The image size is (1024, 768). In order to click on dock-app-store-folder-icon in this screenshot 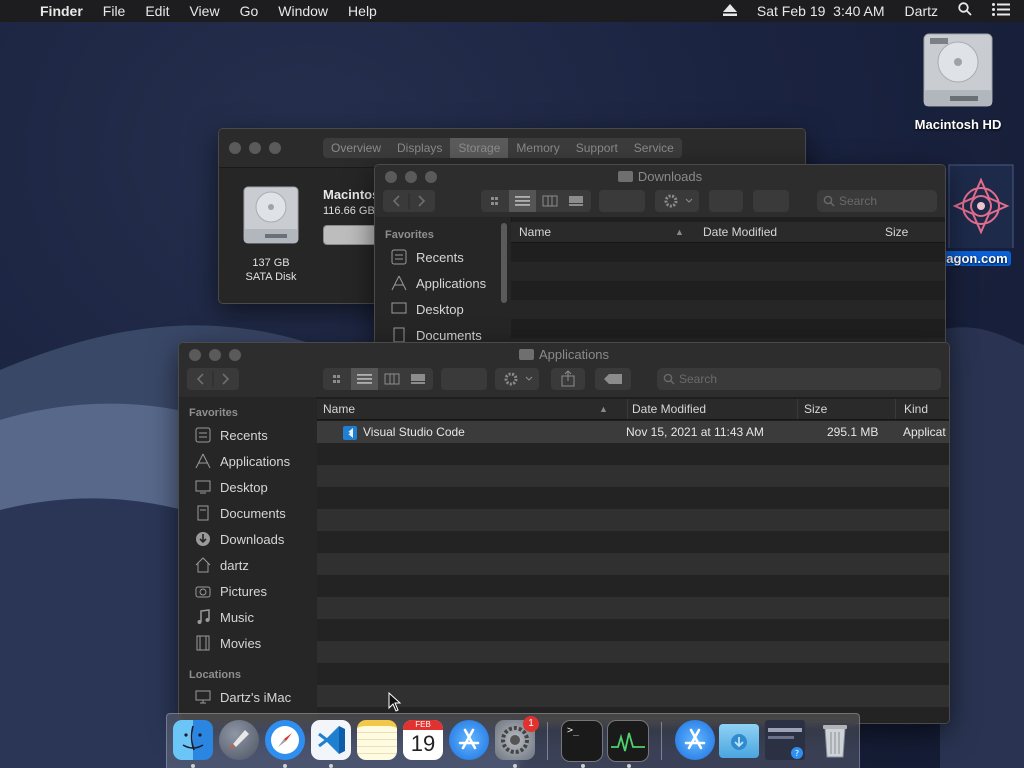, I will do `click(695, 740)`.